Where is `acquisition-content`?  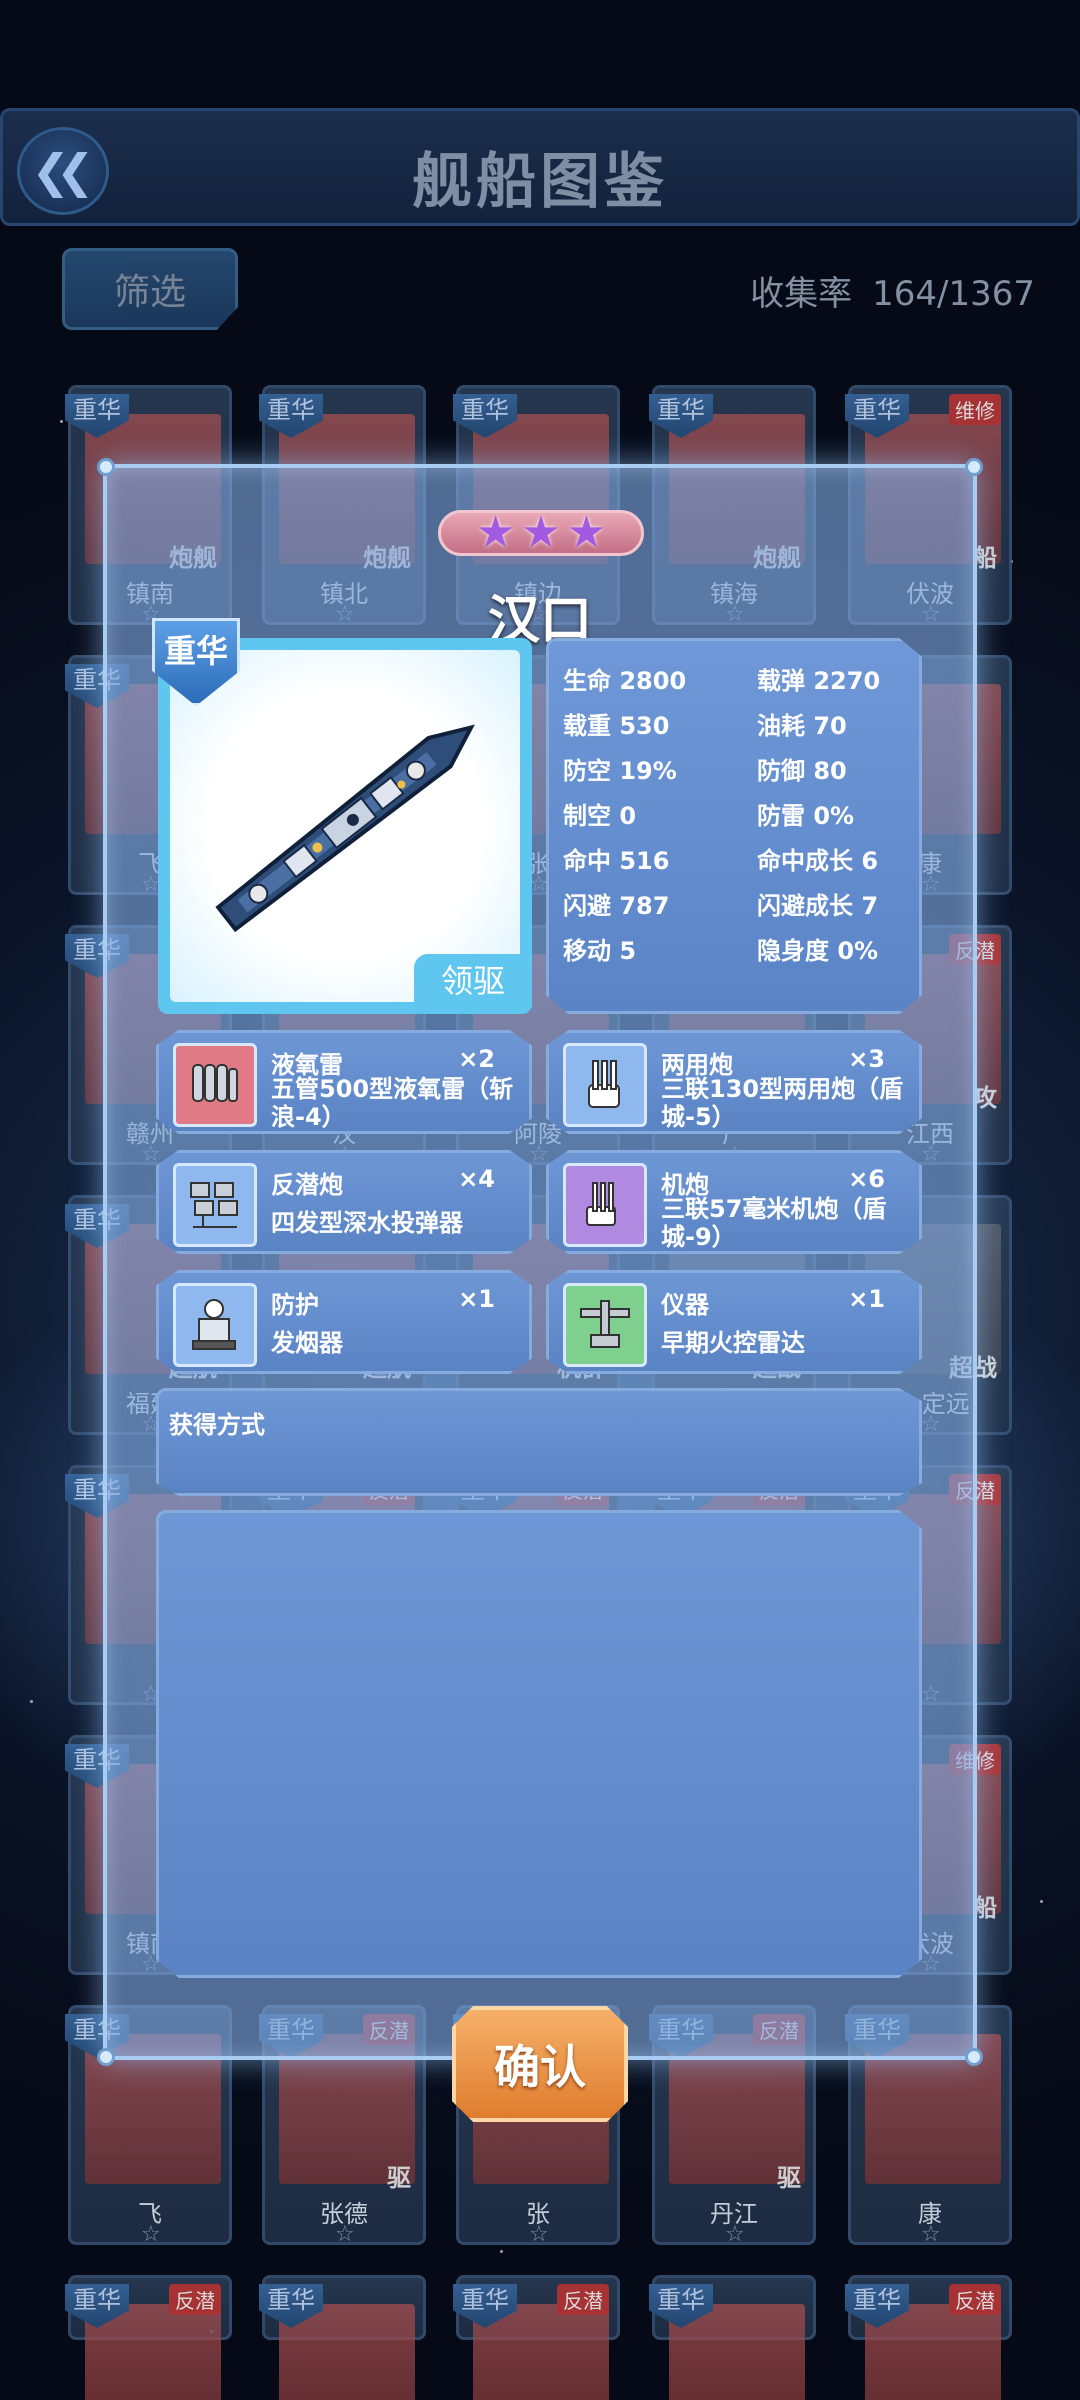 acquisition-content is located at coordinates (539, 1744).